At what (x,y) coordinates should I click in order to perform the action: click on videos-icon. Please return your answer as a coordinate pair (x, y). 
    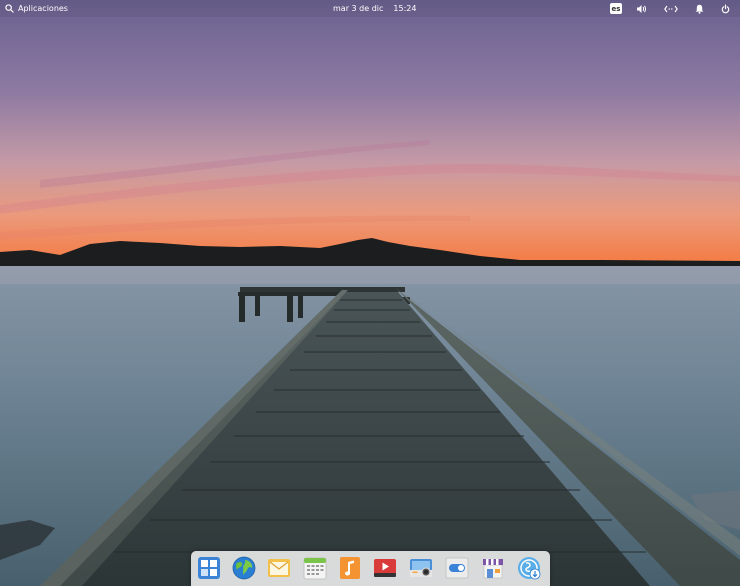
    Looking at the image, I should click on (385, 568).